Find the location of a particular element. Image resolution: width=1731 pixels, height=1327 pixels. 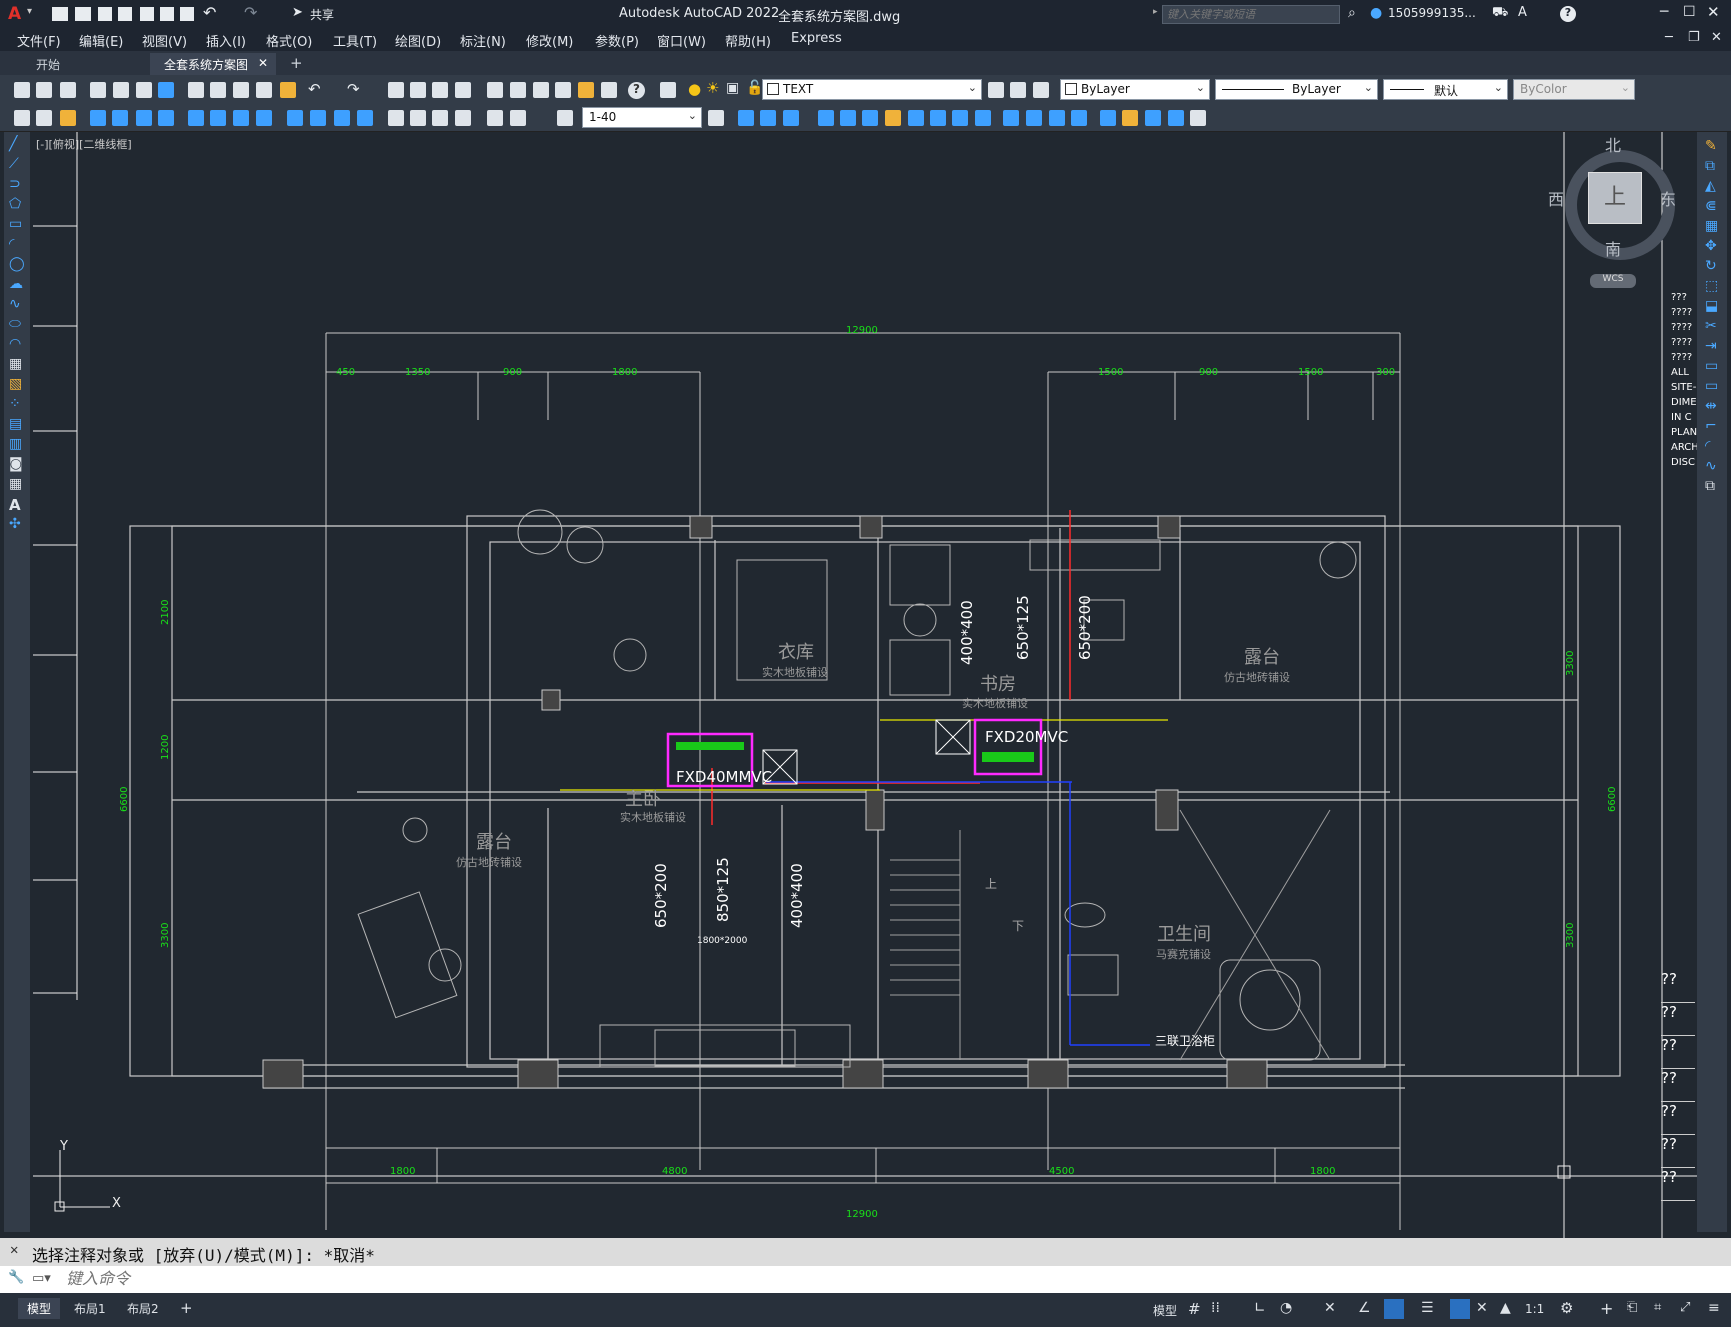

user-icon: ● is located at coordinates (1376, 13).